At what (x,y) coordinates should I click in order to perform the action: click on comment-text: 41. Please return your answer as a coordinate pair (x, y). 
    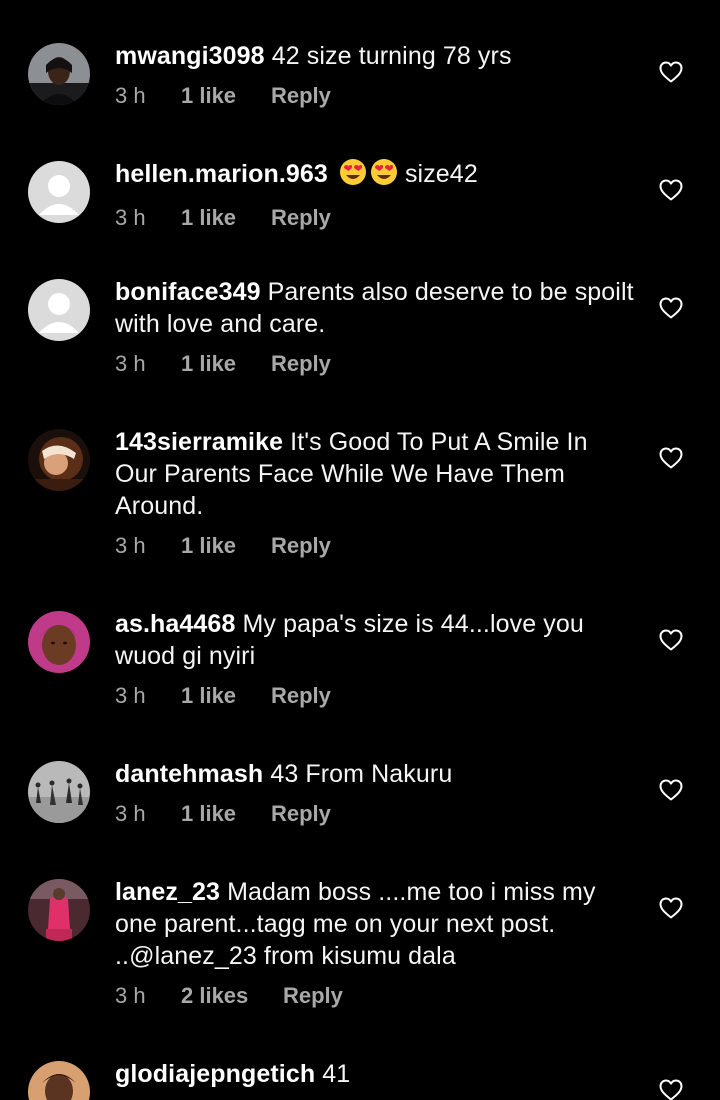
    Looking at the image, I should click on (336, 1074).